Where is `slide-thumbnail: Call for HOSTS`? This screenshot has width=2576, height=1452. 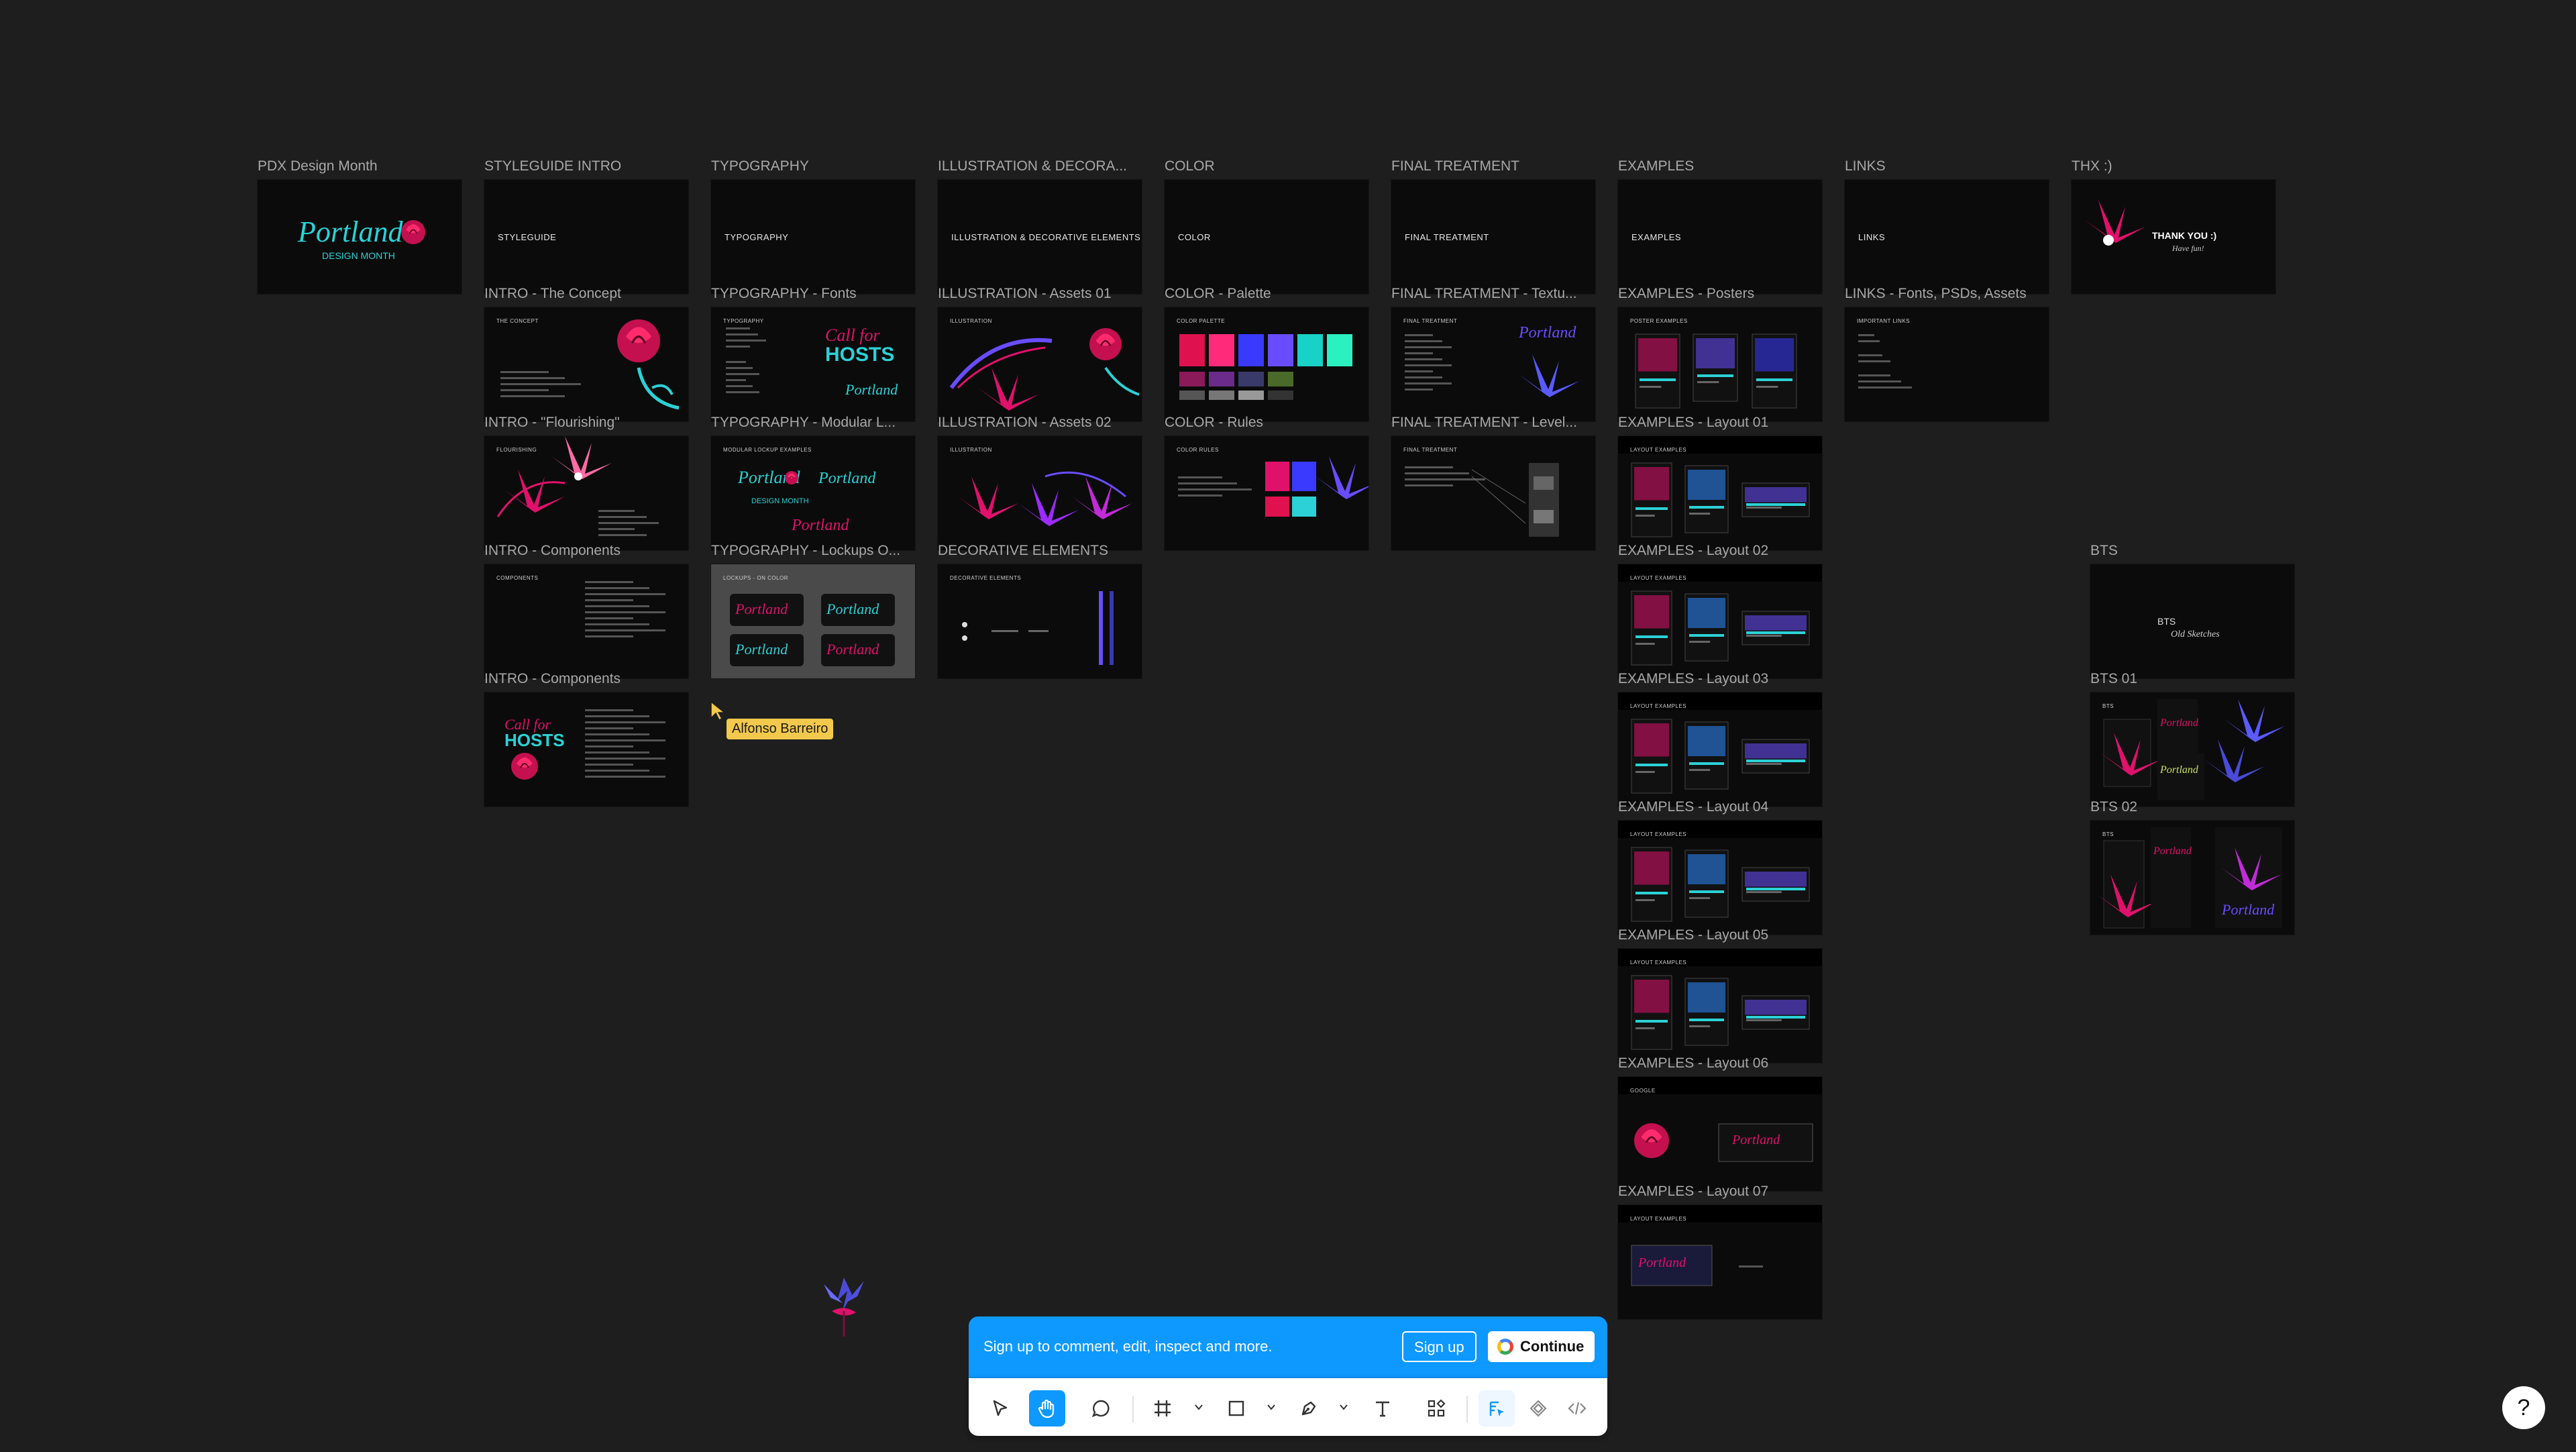 slide-thumbnail: Call for HOSTS is located at coordinates (586, 750).